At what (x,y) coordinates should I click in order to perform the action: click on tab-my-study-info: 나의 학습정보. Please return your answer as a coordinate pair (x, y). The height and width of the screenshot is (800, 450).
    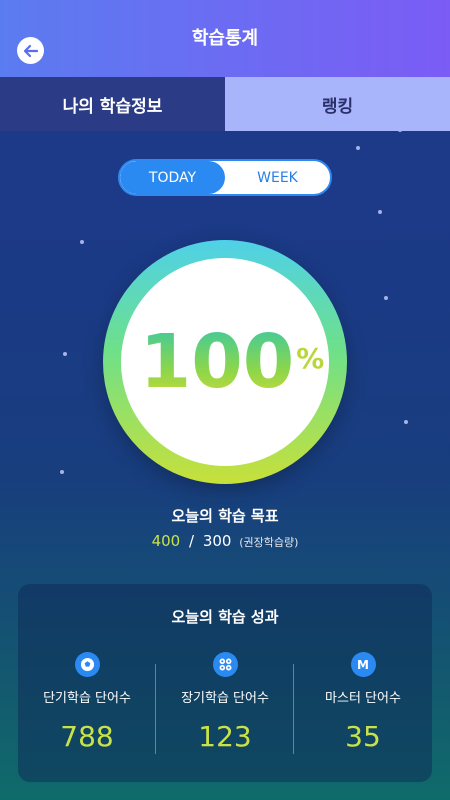
    Looking at the image, I should click on (112, 104).